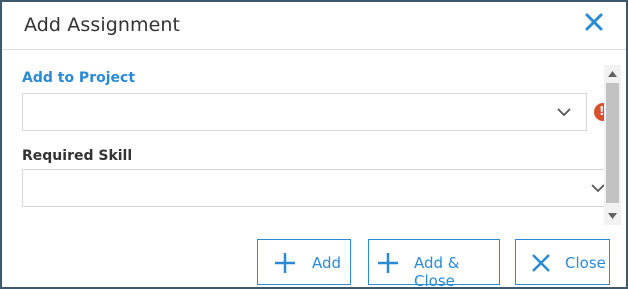  What do you see at coordinates (437, 271) in the screenshot?
I see `add-close-button-label: Add & Close` at bounding box center [437, 271].